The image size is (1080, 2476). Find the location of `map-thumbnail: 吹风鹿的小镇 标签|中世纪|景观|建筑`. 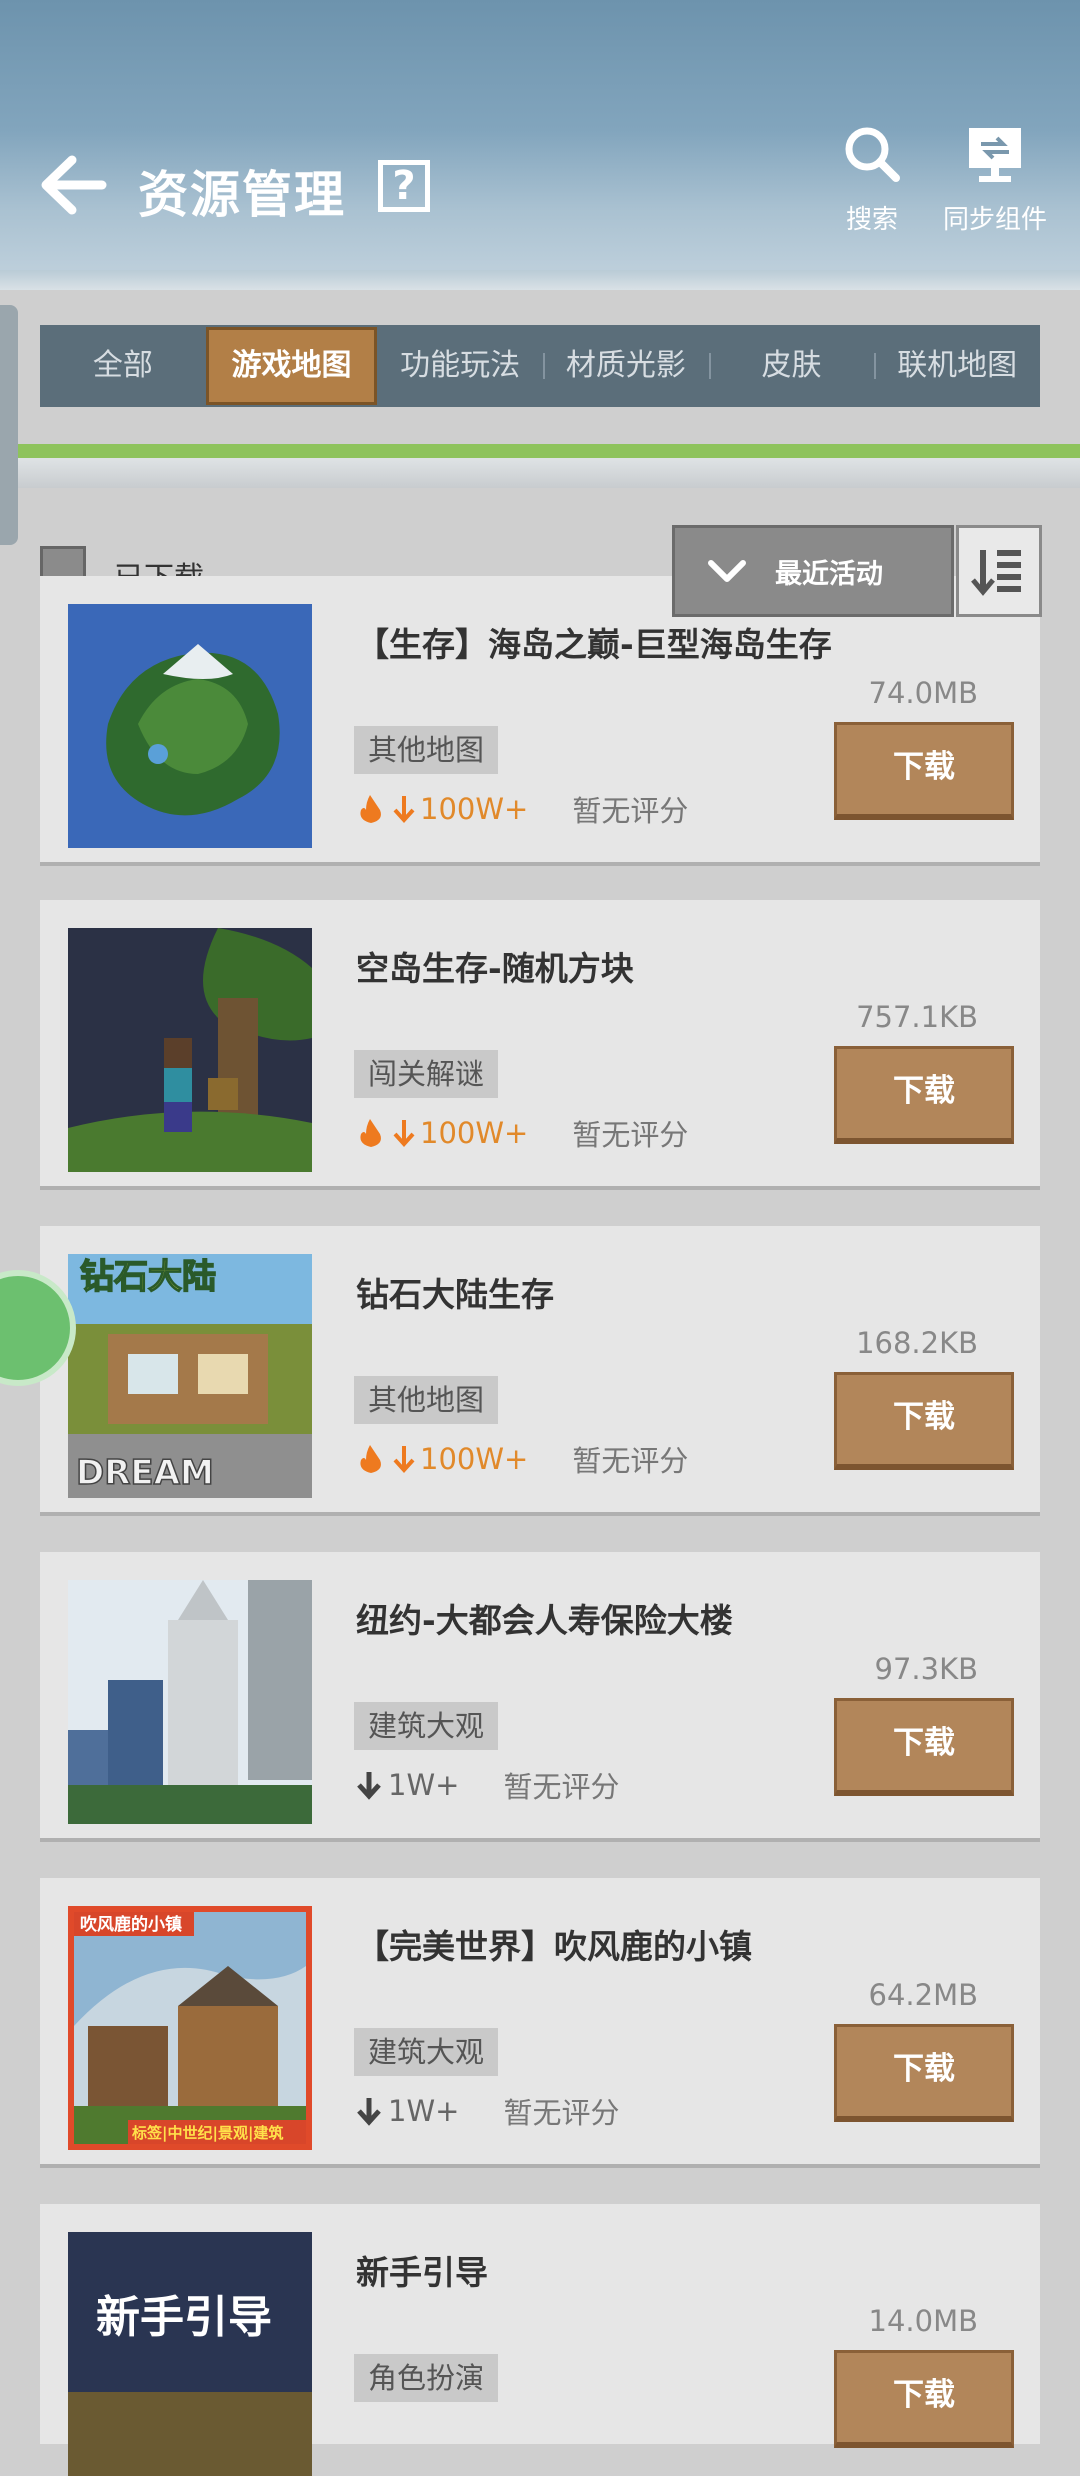

map-thumbnail: 吹风鹿的小镇 标签|中世纪|景观|建筑 is located at coordinates (190, 2028).